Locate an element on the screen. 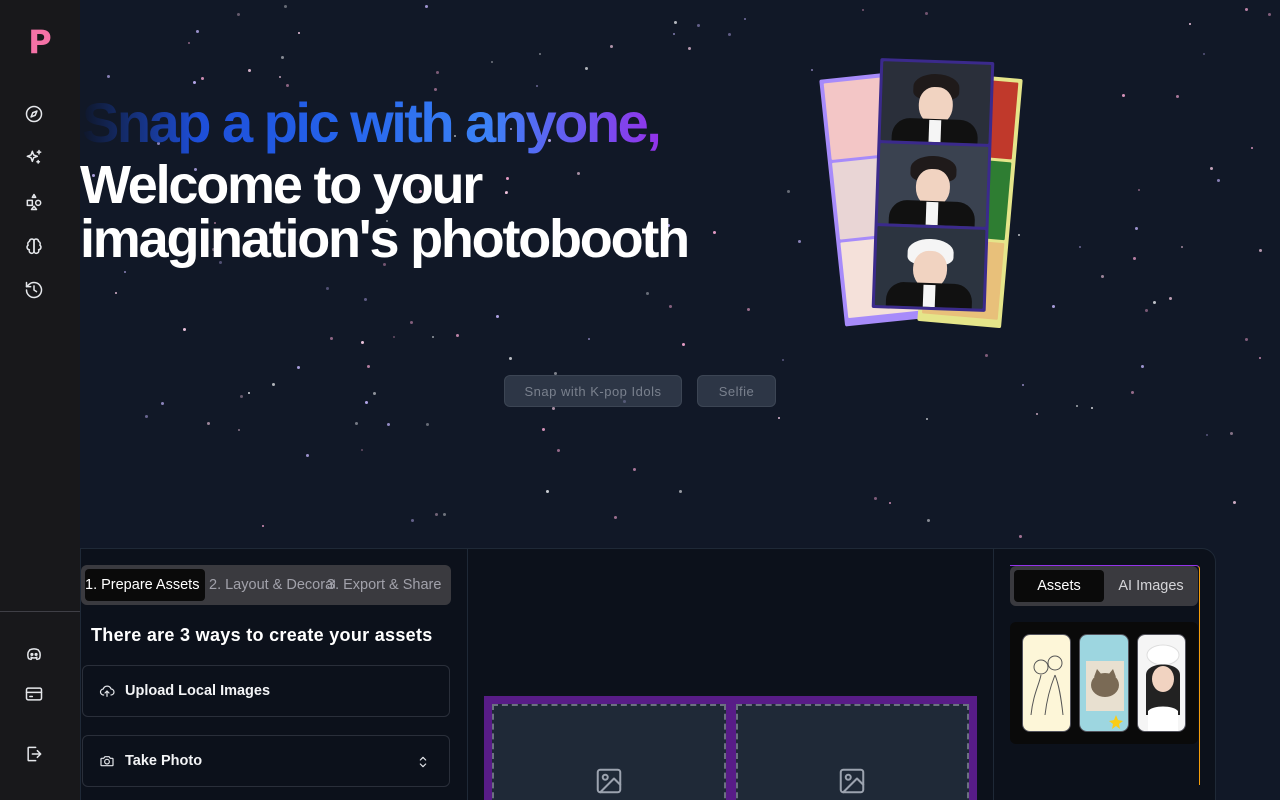 This screenshot has width=1280, height=800. sidebar-item-brain is located at coordinates (34, 246).